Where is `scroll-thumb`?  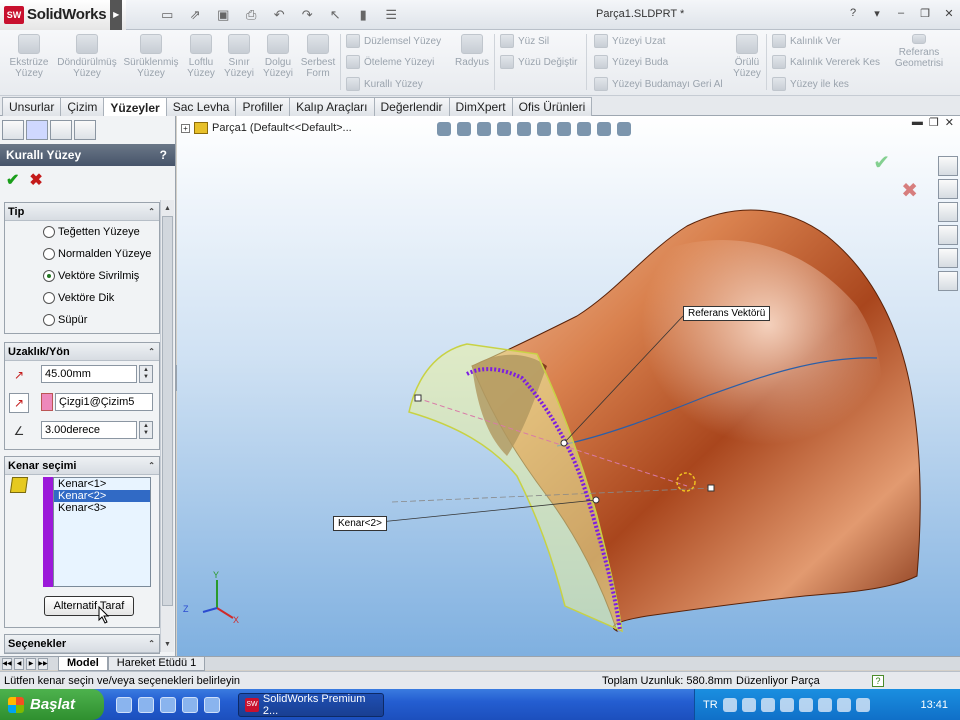 scroll-thumb is located at coordinates (167, 411).